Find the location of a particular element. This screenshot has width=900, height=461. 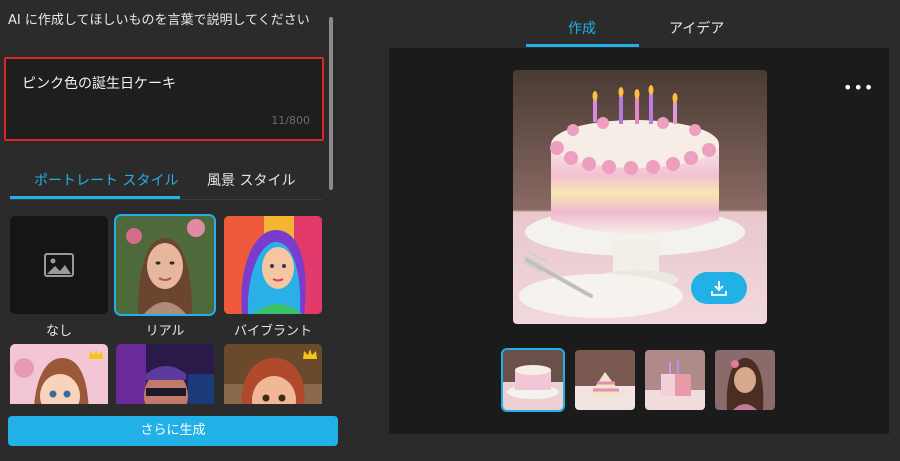

tab-create: 作成 is located at coordinates (582, 28).